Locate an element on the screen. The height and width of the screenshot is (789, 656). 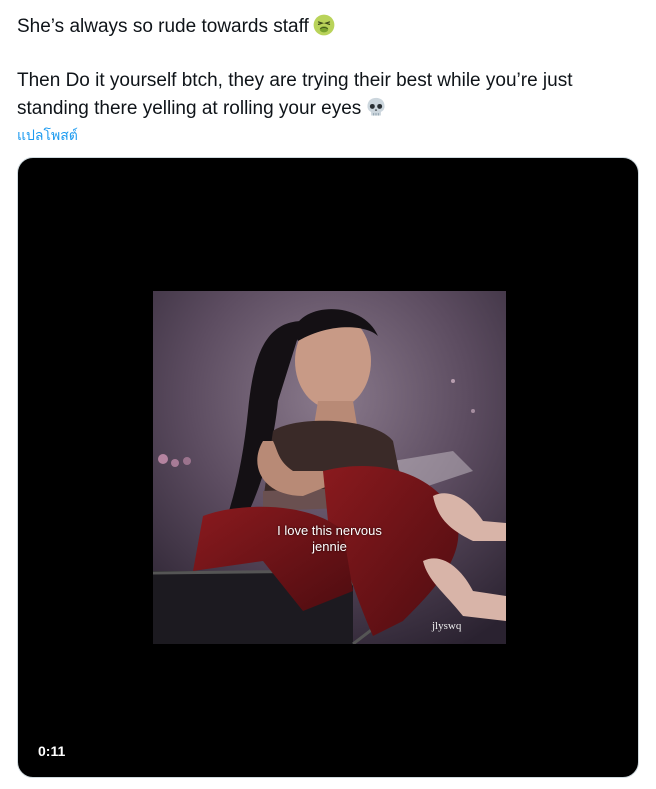
video-caption-line-1: I love this nervous is located at coordinates (329, 530).